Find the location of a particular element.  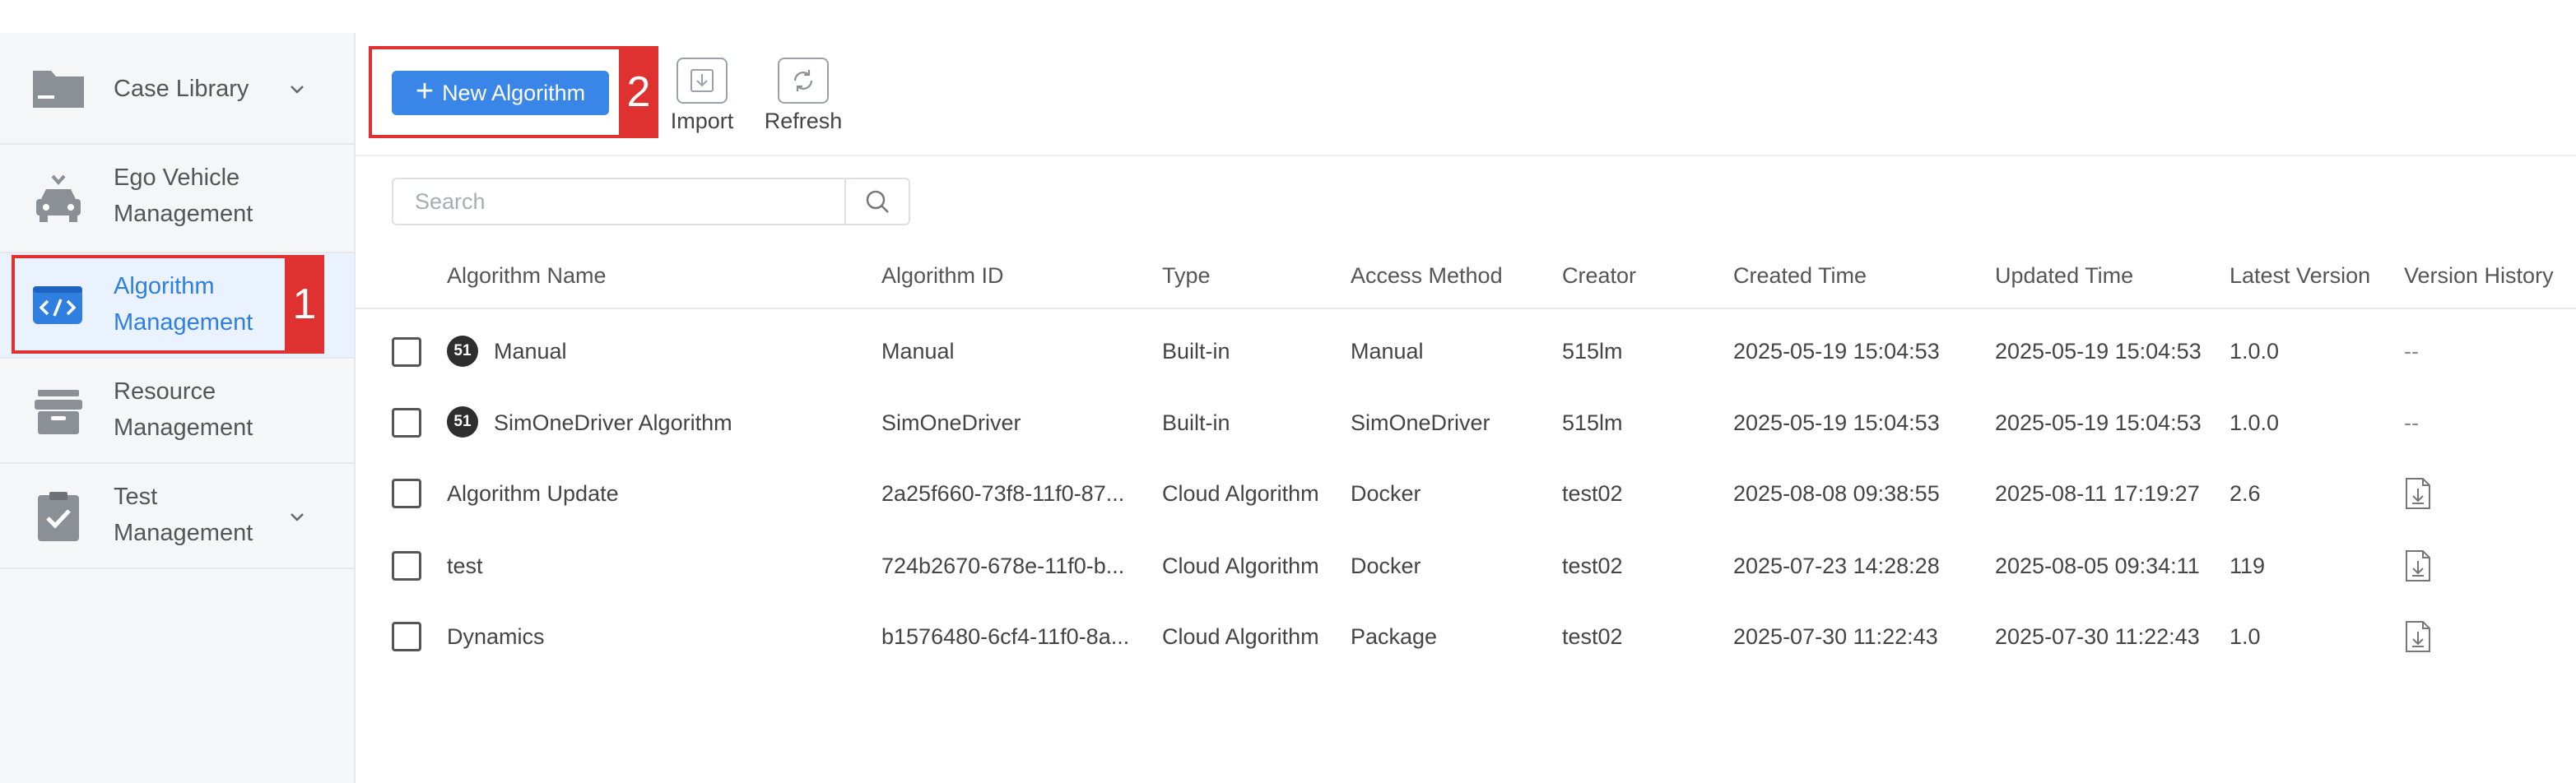

updated-time: 2025-07-30 11:22:43 is located at coordinates (2097, 636).